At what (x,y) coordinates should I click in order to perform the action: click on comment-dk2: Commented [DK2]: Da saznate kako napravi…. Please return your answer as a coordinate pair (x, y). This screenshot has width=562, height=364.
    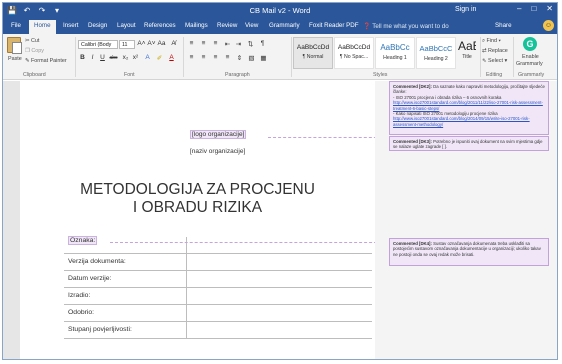
    Looking at the image, I should click on (469, 108).